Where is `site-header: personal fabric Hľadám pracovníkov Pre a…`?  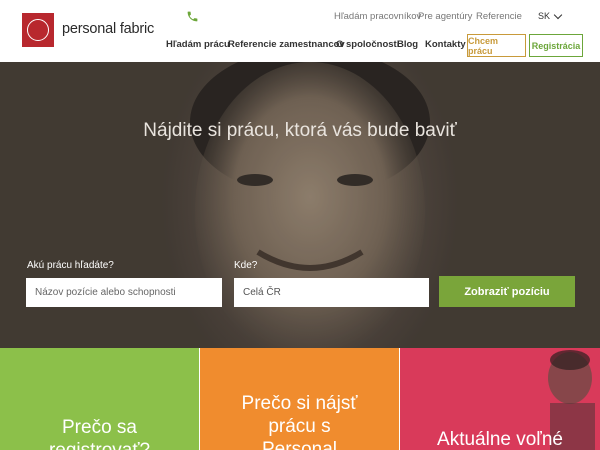 site-header: personal fabric Hľadám pracovníkov Pre a… is located at coordinates (300, 31).